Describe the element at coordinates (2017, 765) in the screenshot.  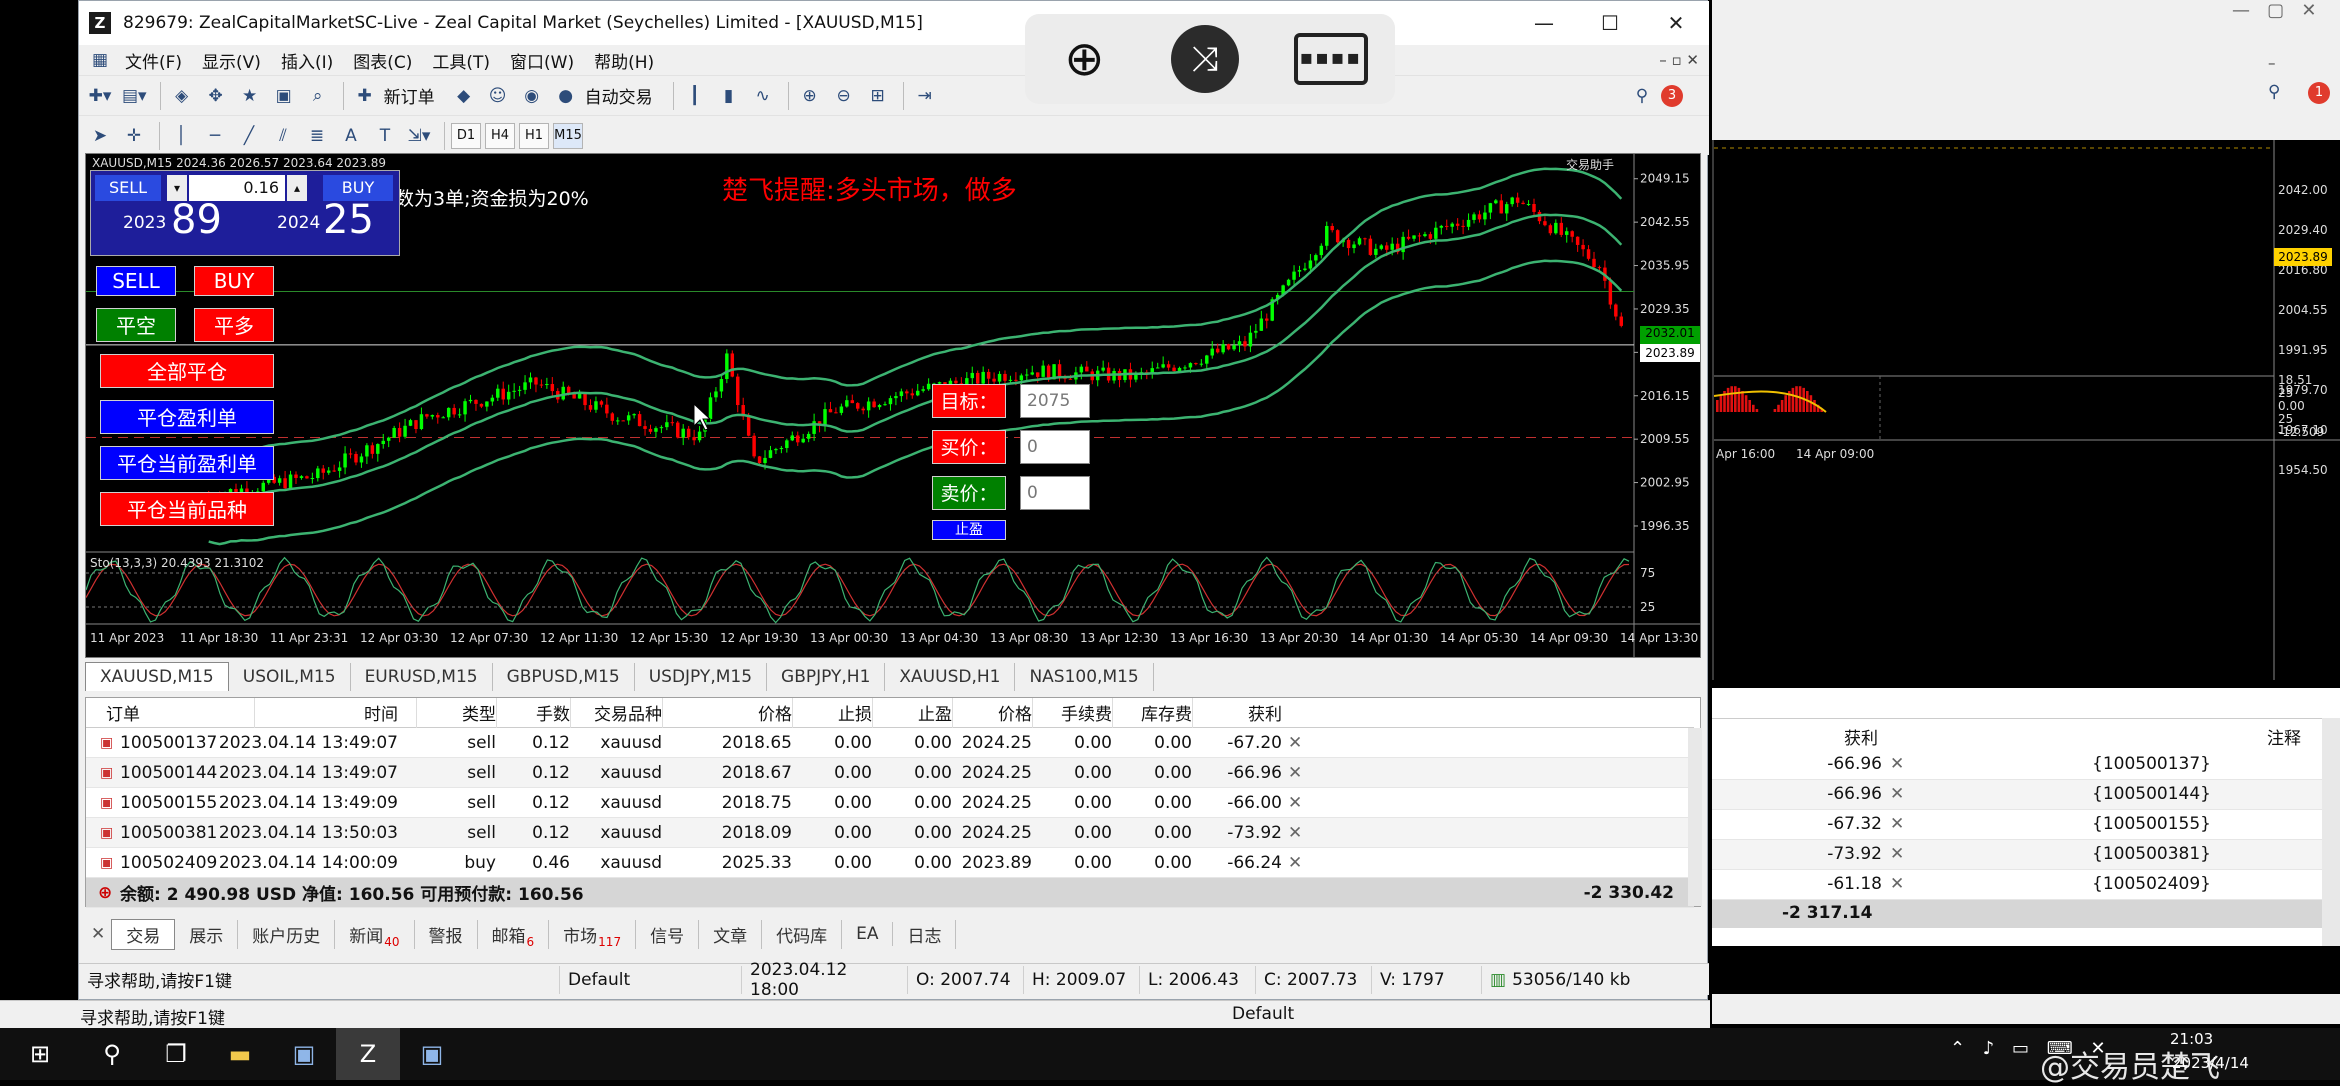
I see `bg-table-row: -66.96 ✕ {100500137}` at that location.